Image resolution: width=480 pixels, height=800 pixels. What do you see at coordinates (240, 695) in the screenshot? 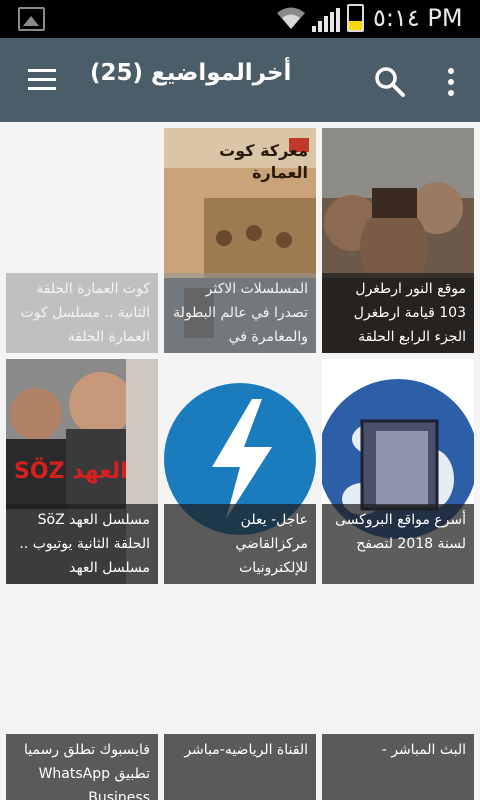
I see `post-card: القناة الرياضيه-مباشر` at bounding box center [240, 695].